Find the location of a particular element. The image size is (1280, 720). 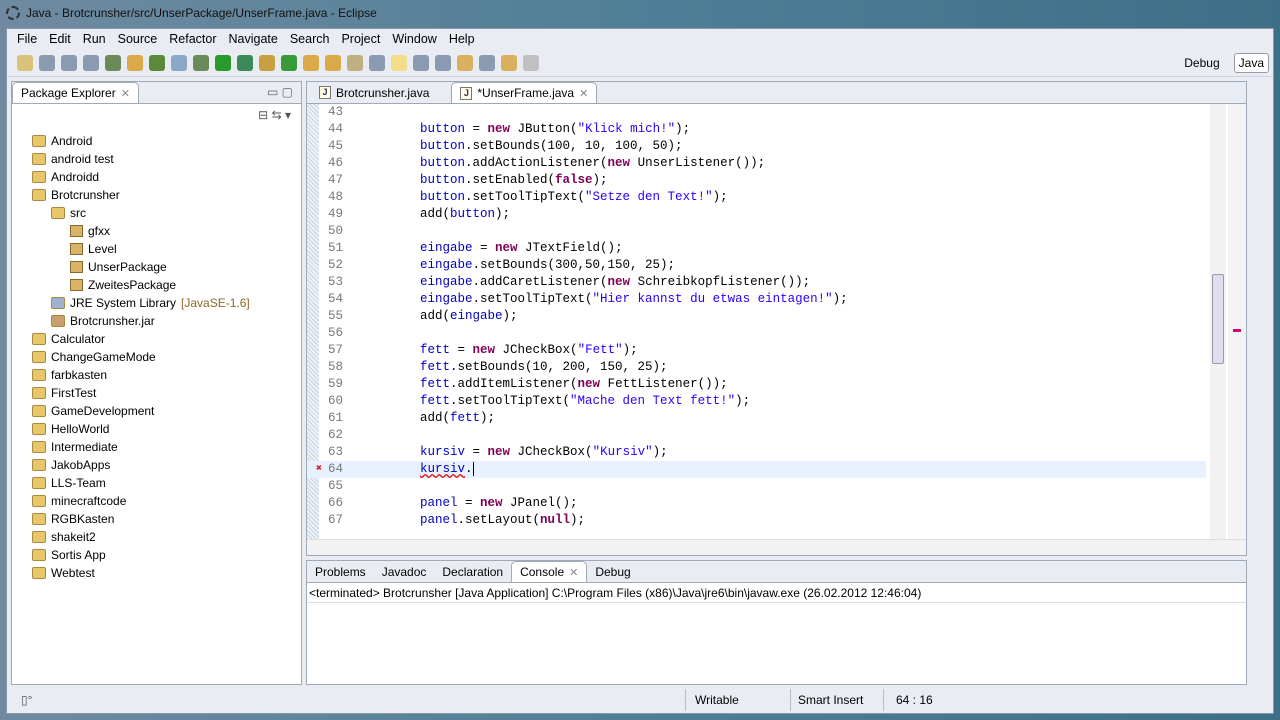

menu-search: Search is located at coordinates (310, 39).